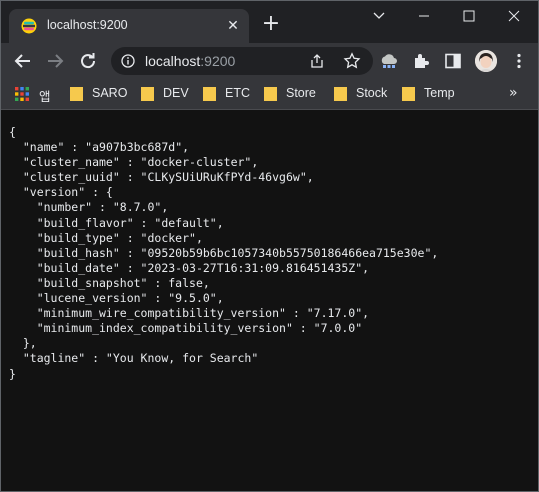  I want to click on menu-dots-icon, so click(519, 61).